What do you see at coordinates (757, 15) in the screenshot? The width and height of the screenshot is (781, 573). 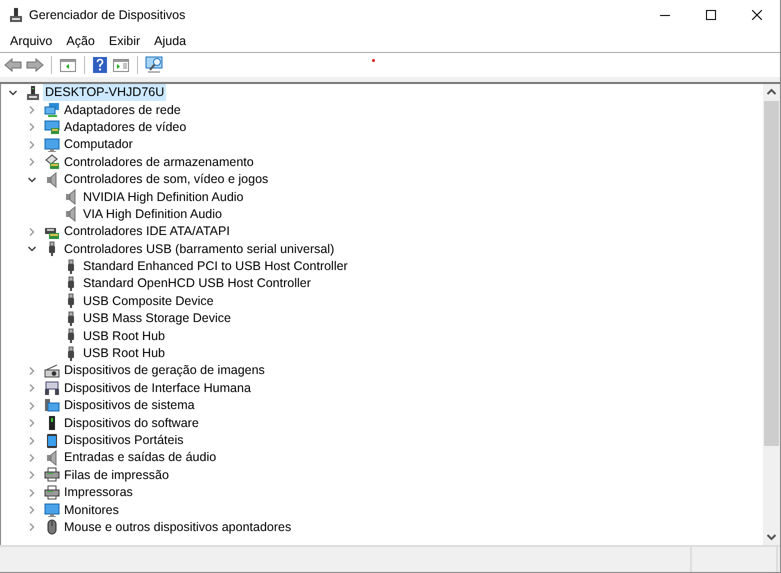 I see `close-icon` at bounding box center [757, 15].